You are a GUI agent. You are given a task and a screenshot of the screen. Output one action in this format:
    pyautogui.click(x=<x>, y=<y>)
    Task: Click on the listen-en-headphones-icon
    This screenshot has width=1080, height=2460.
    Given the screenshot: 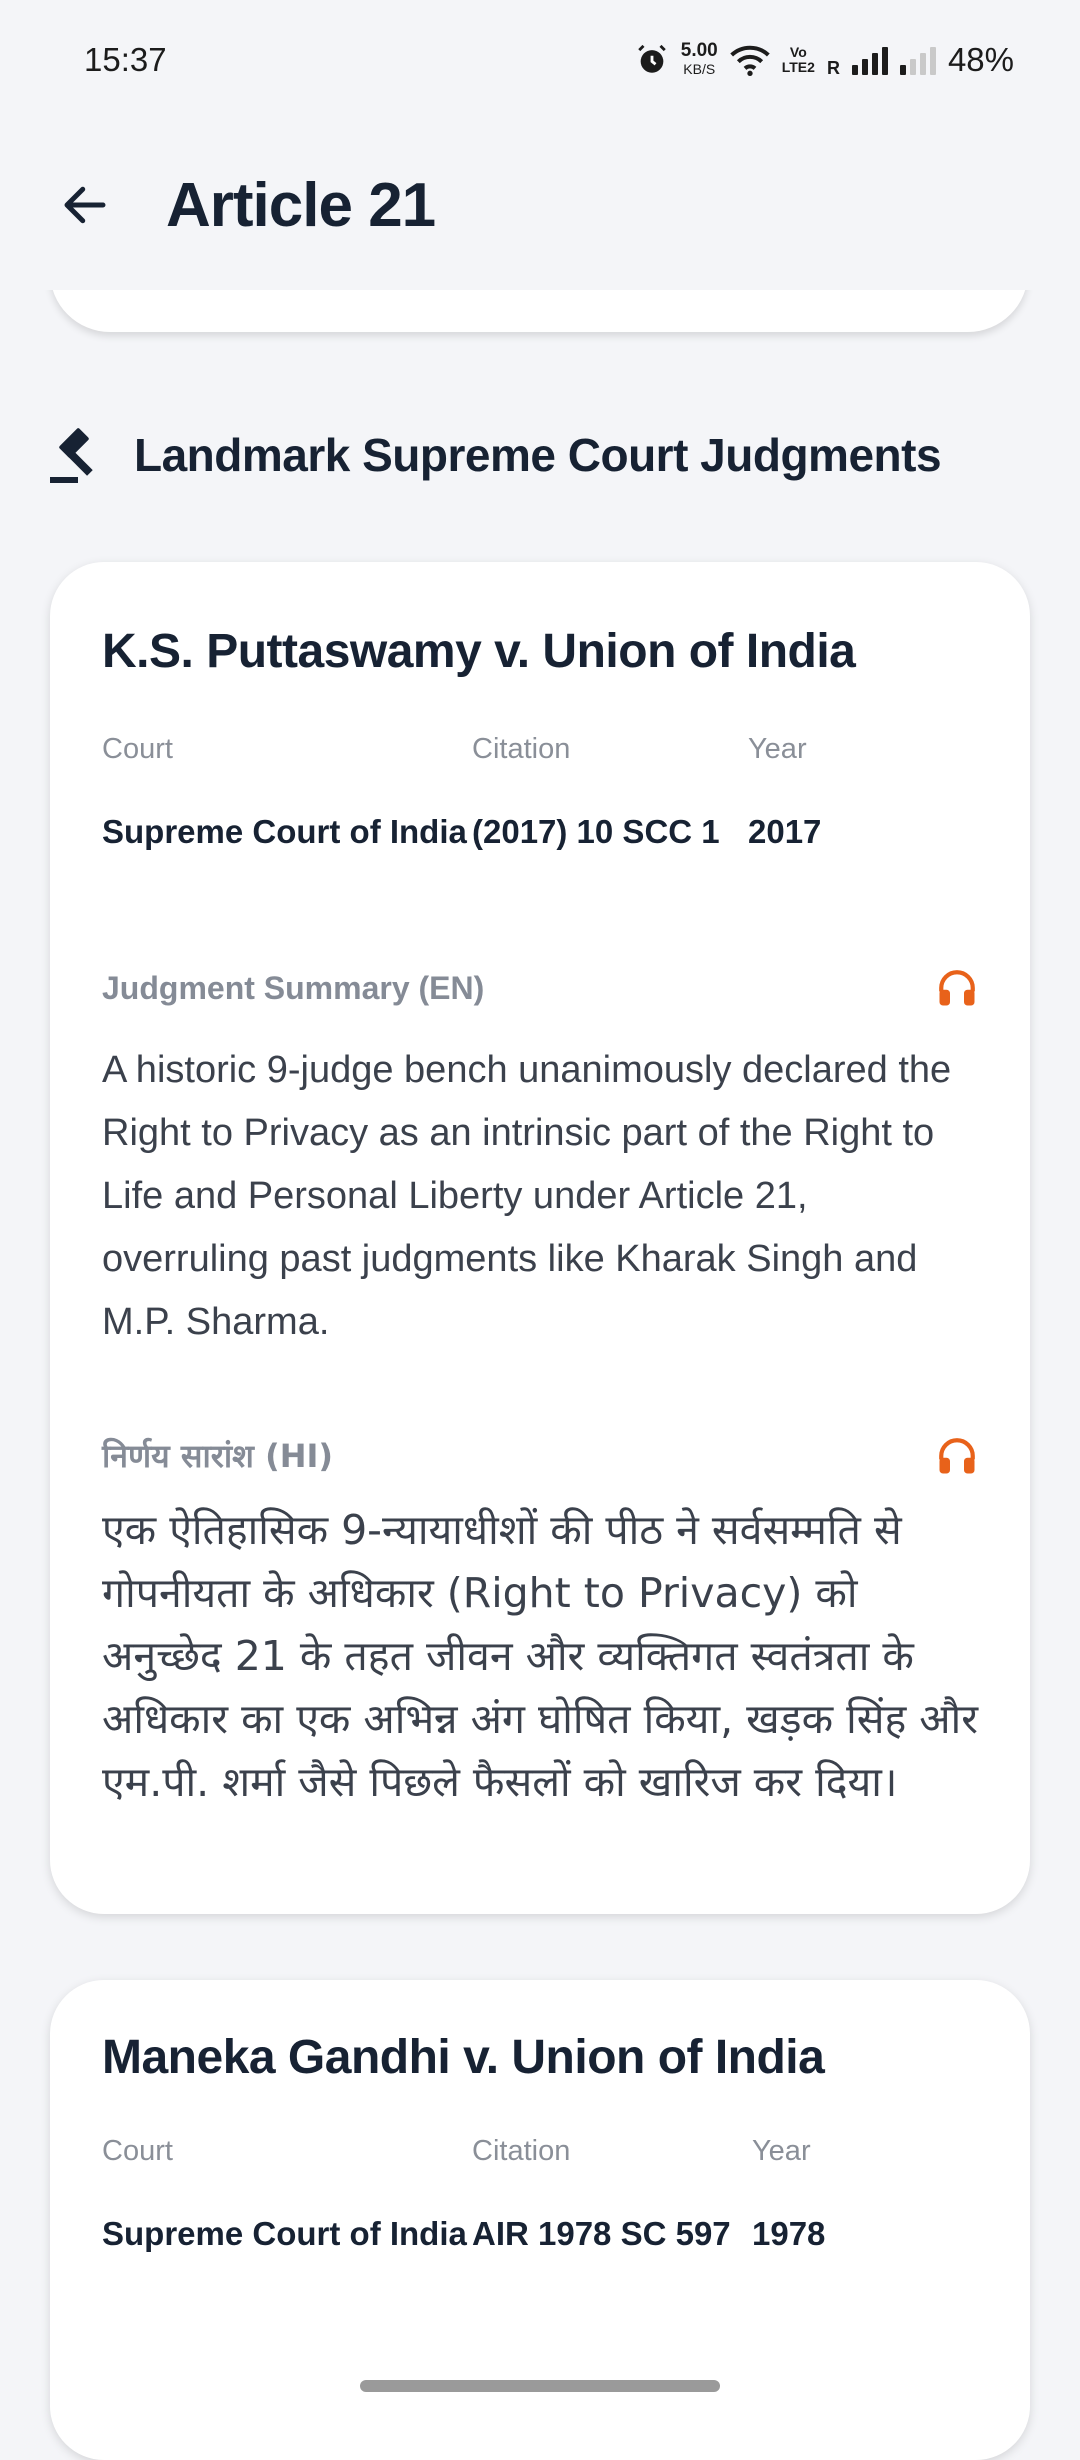 What is the action you would take?
    pyautogui.click(x=957, y=988)
    